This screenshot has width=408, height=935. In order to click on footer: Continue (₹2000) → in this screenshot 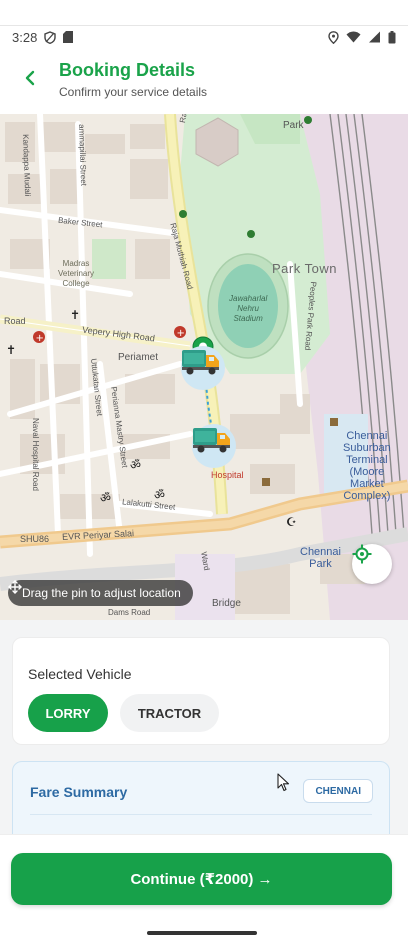, I will do `click(204, 884)`.